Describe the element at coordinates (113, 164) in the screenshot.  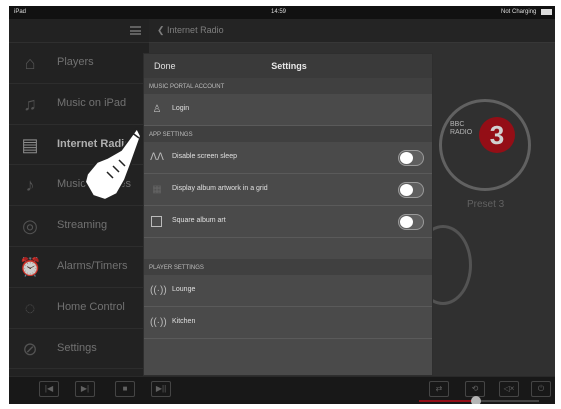
I see `pointing-hand-icon` at that location.